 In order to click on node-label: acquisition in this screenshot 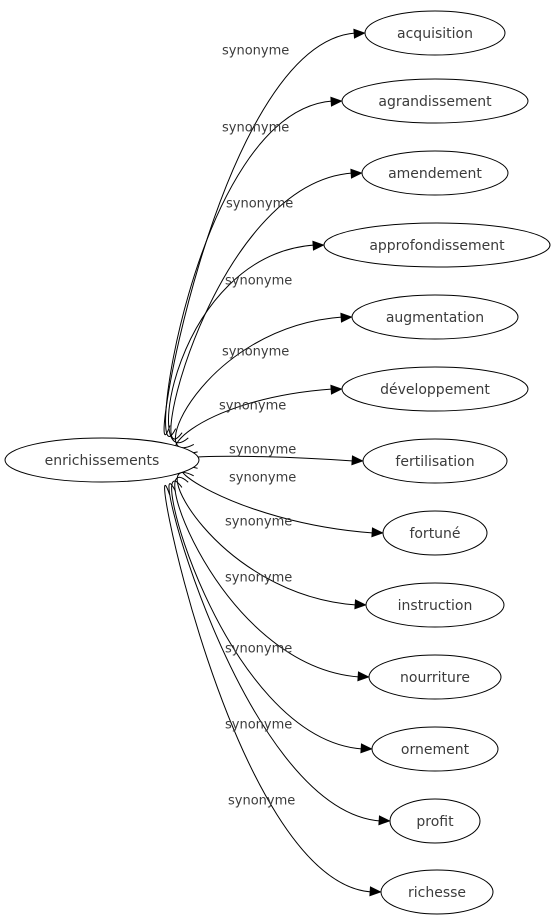, I will do `click(435, 34)`.